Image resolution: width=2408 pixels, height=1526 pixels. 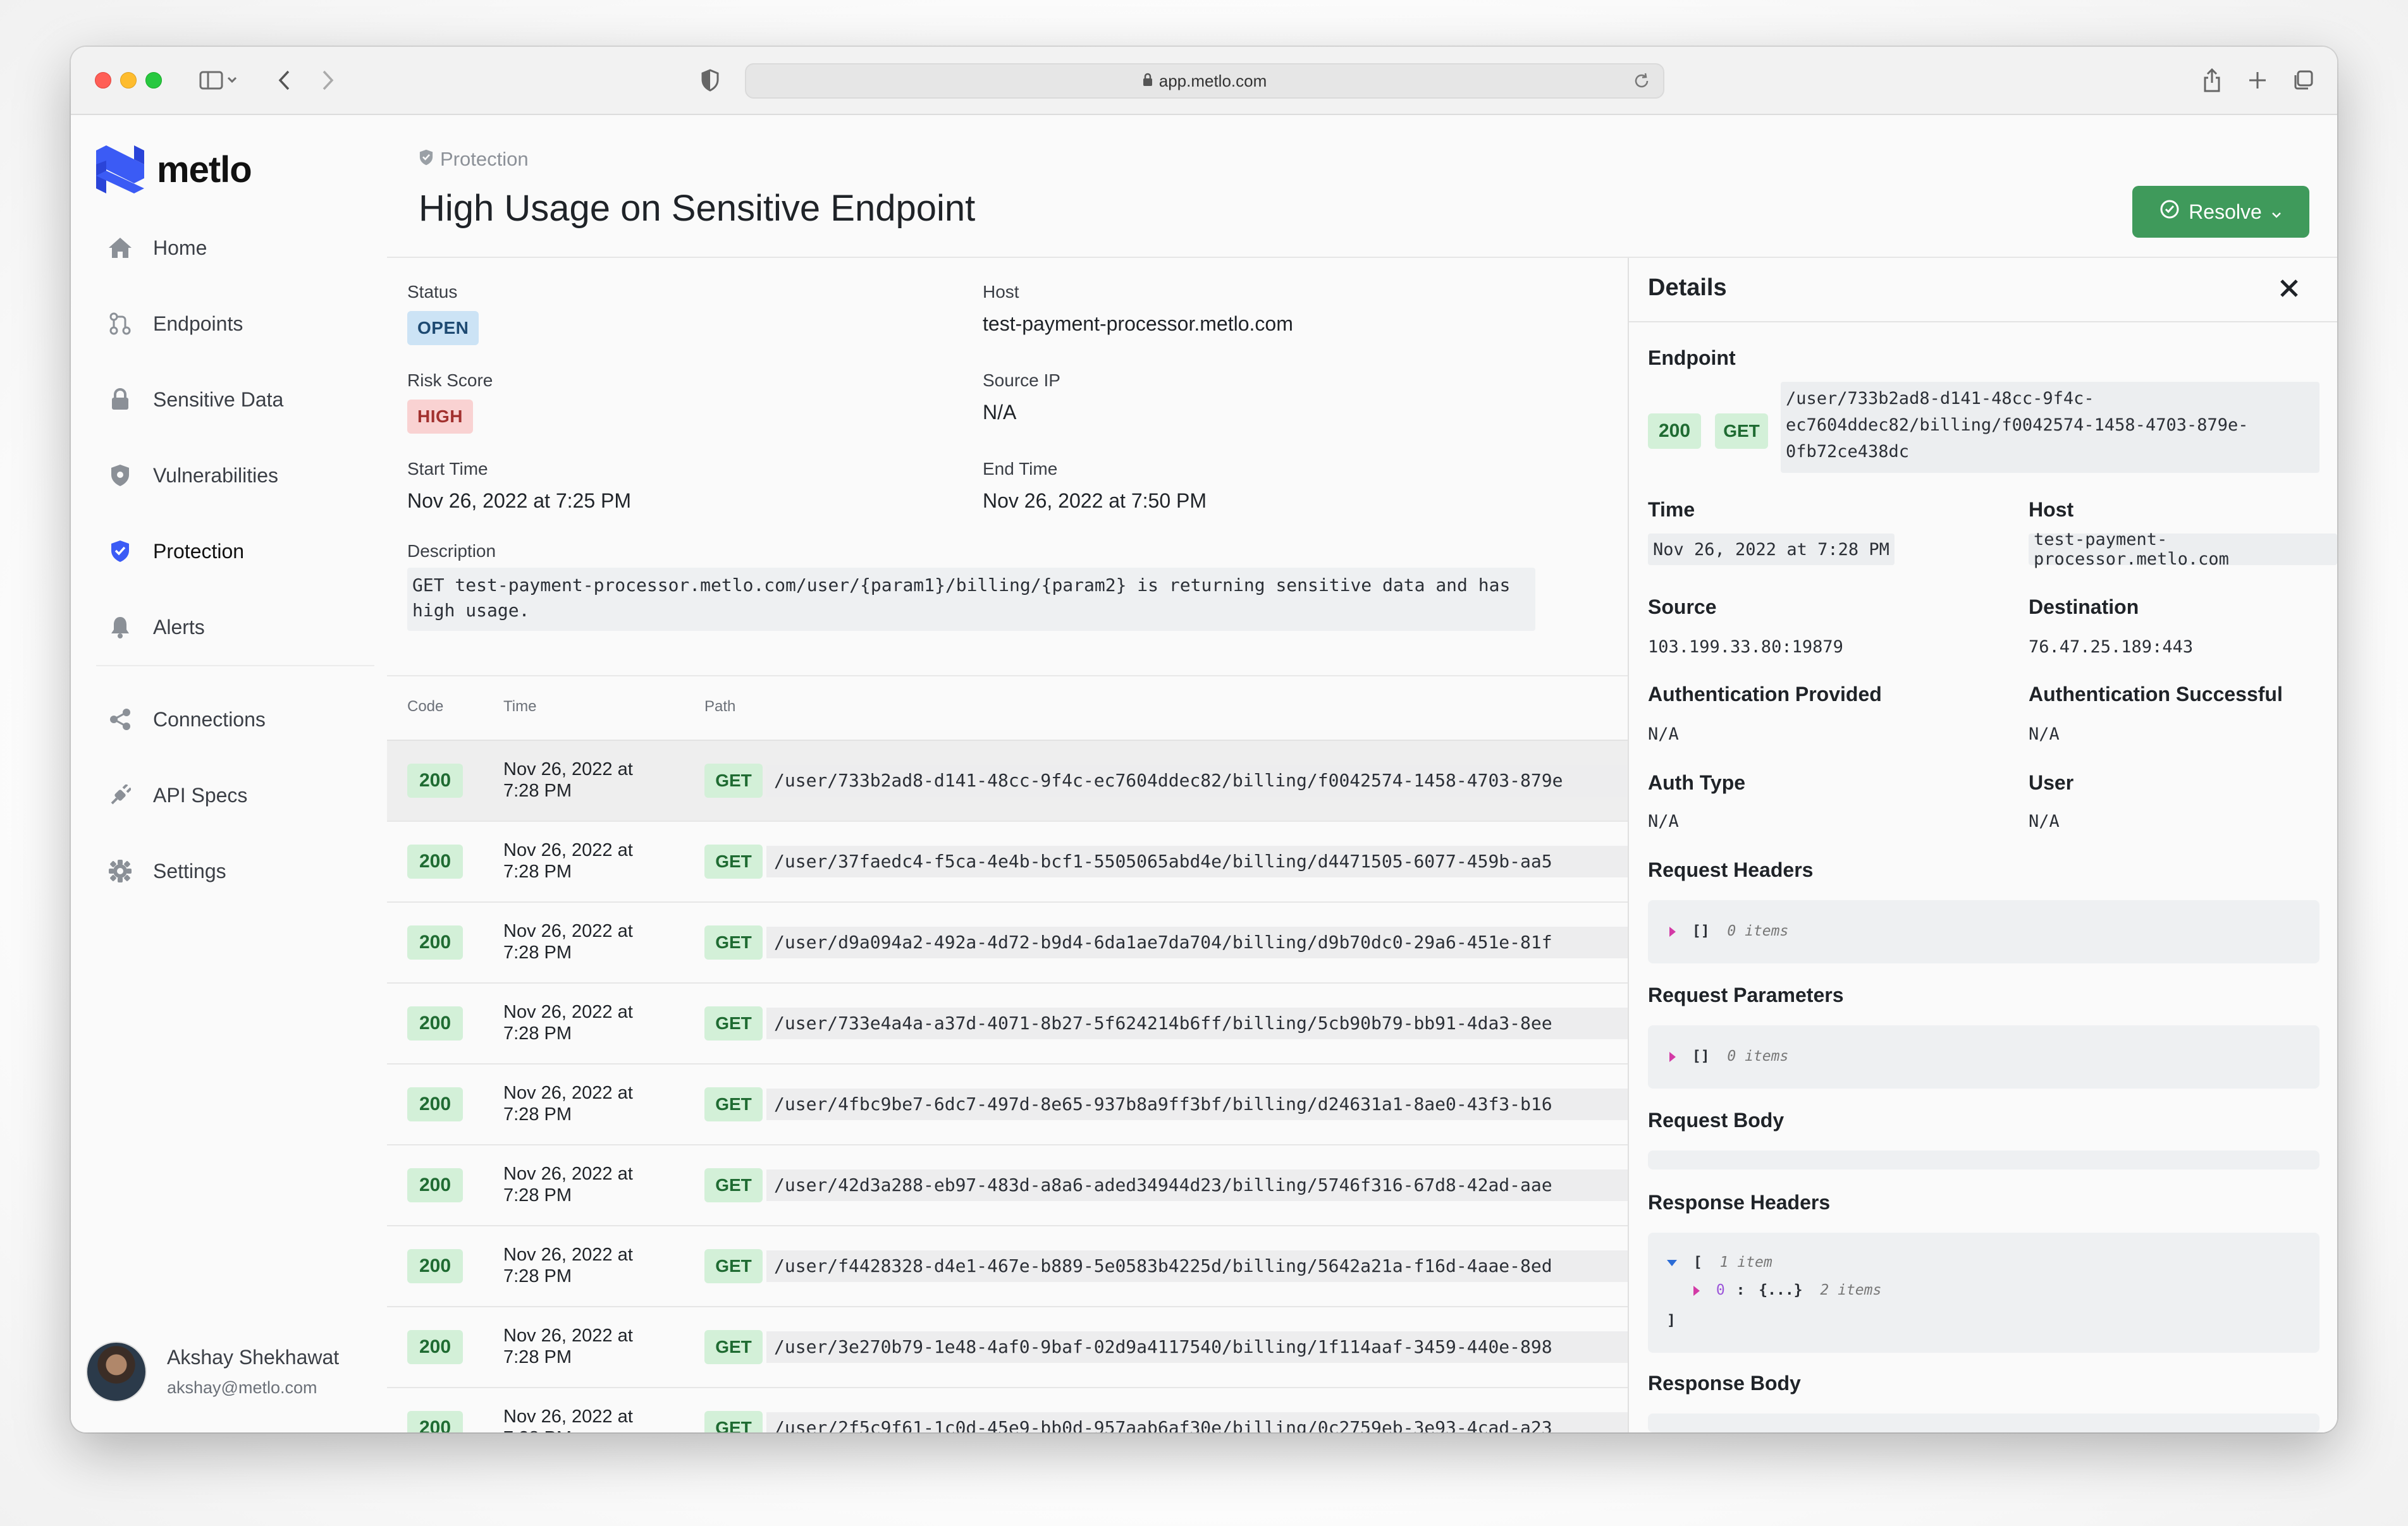 I want to click on request-headers-json: [] 0 items, so click(x=1983, y=931).